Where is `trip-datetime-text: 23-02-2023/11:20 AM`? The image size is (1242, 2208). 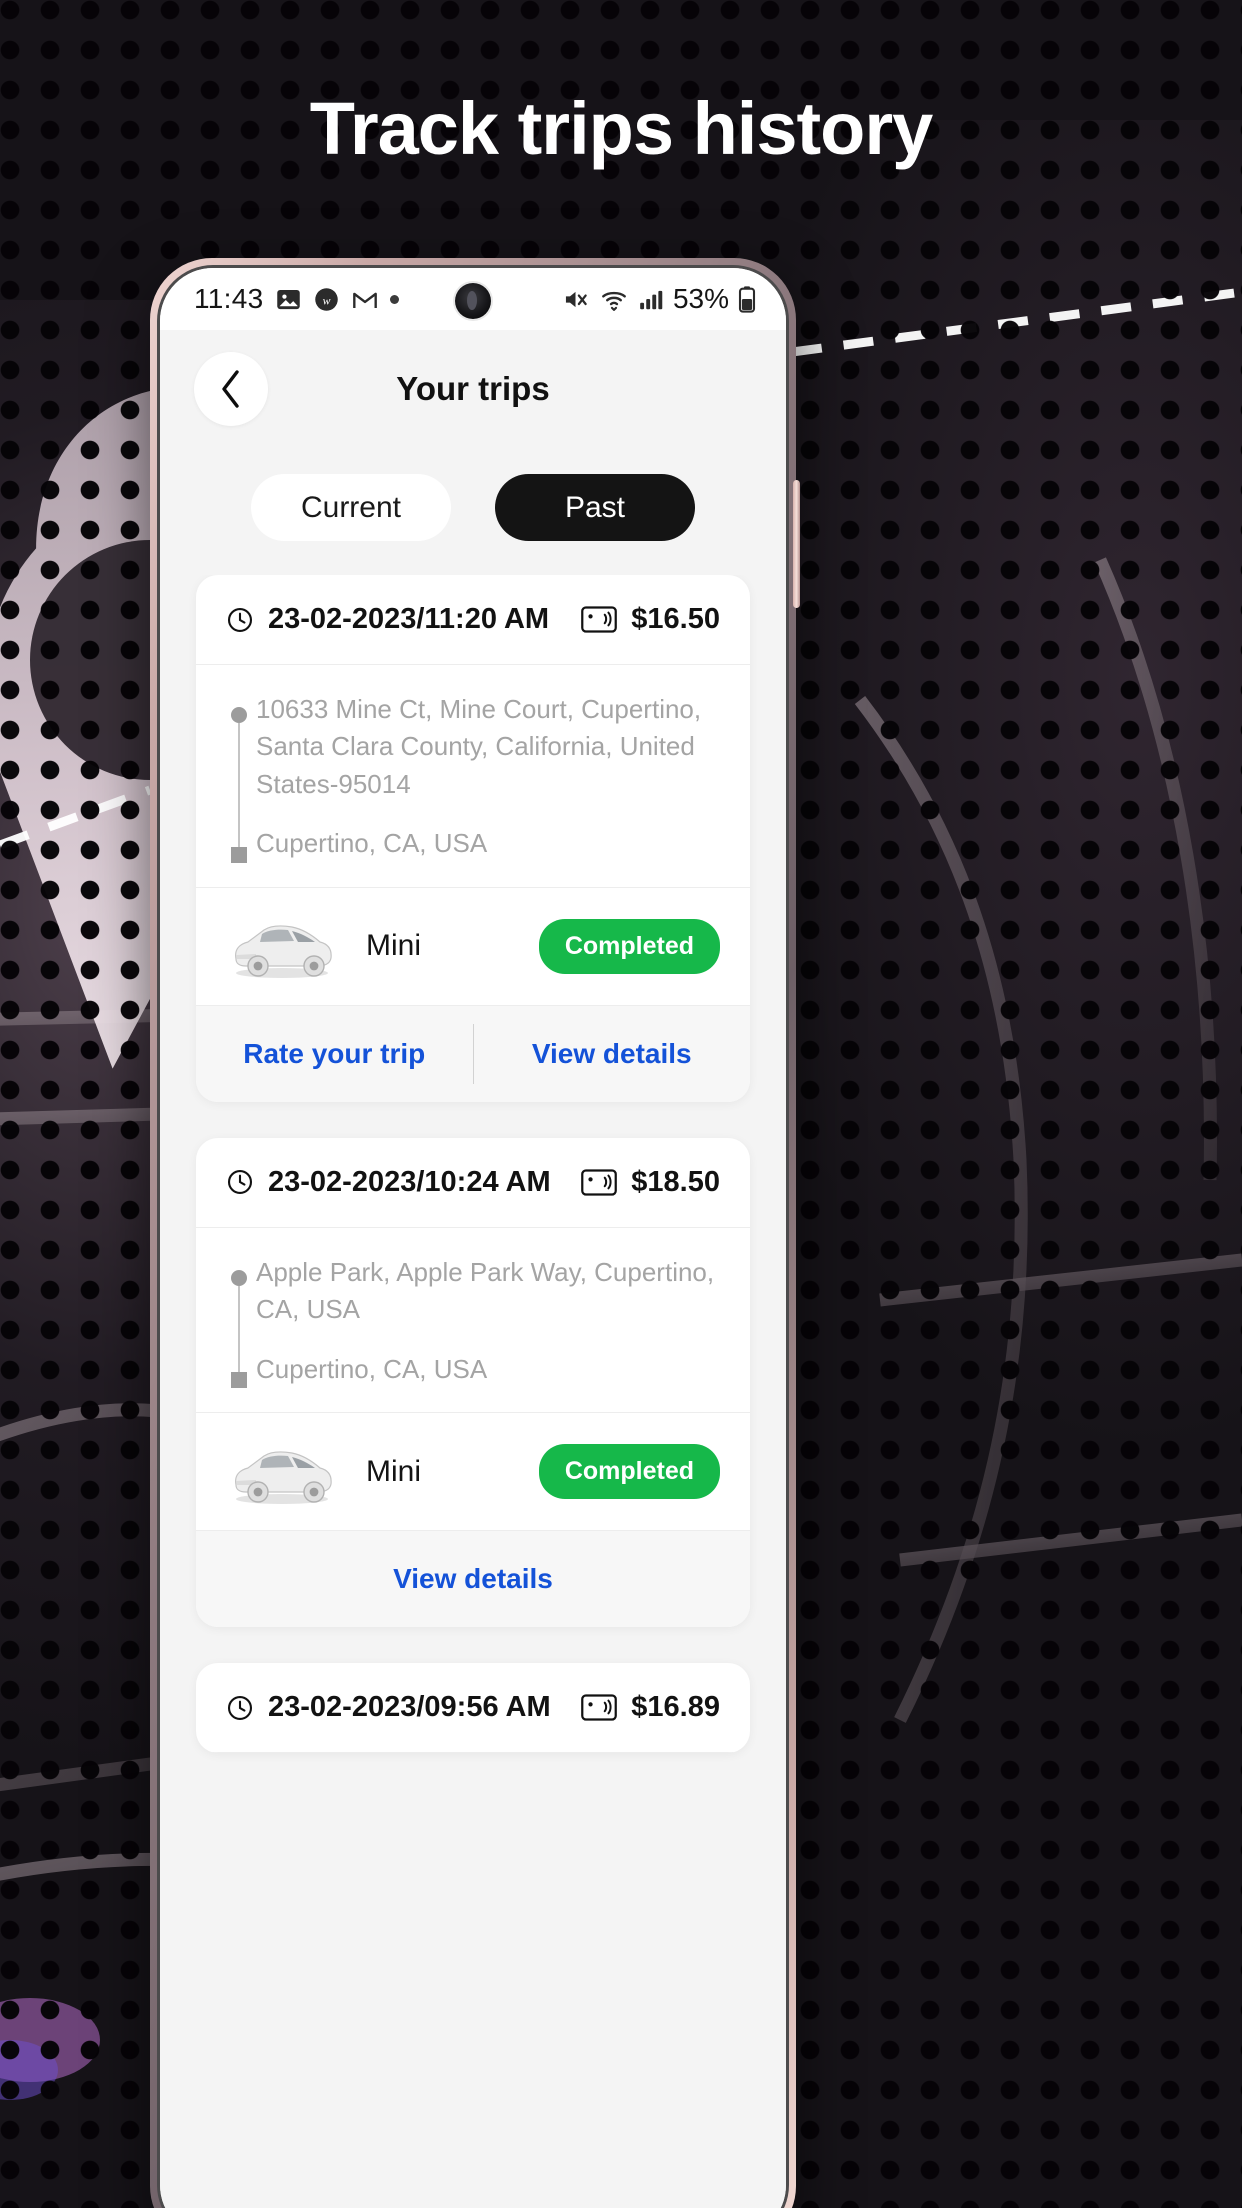
trip-datetime-text: 23-02-2023/11:20 AM is located at coordinates (409, 619).